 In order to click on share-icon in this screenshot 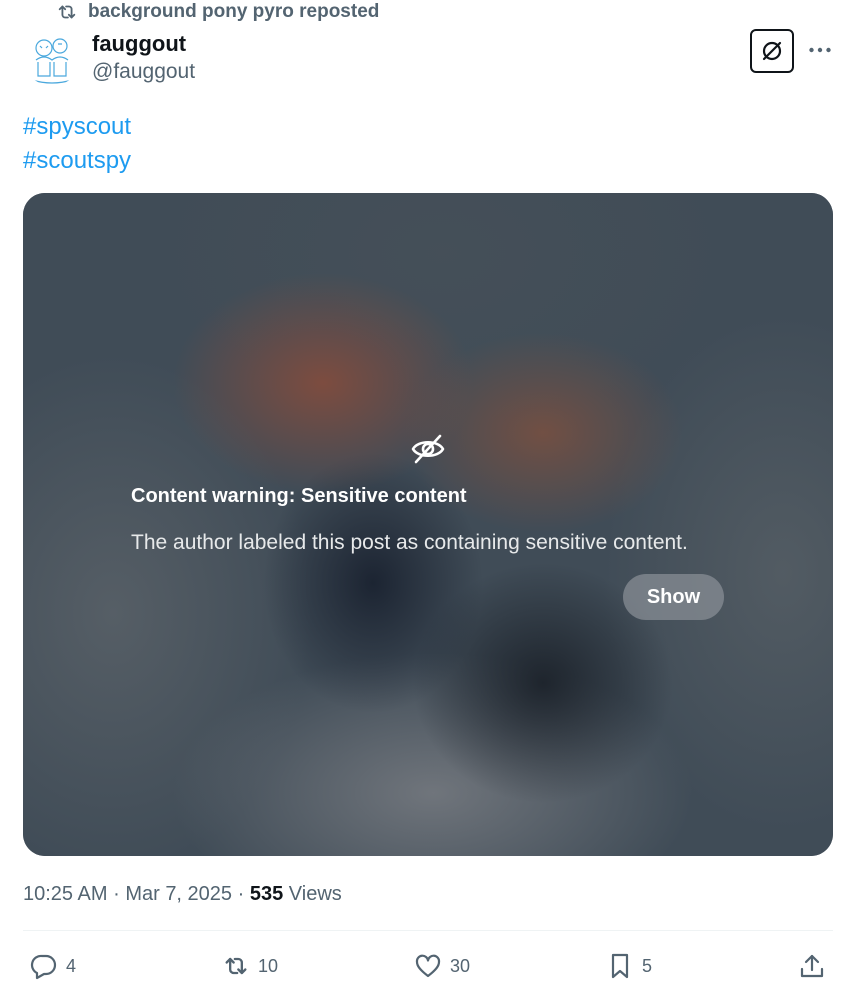, I will do `click(812, 966)`.